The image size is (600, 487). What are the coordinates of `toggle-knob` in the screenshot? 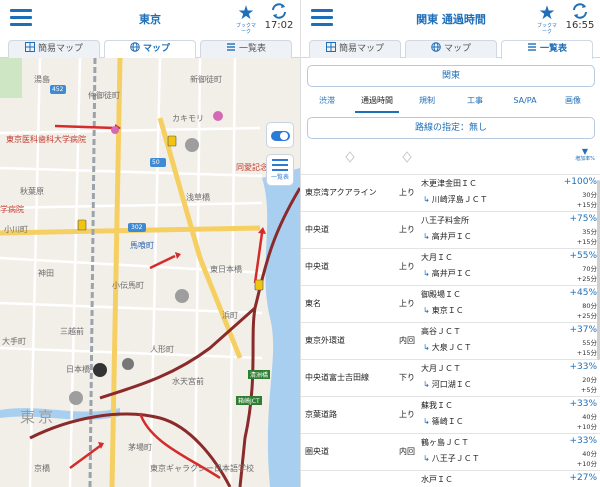 It's located at (284, 136).